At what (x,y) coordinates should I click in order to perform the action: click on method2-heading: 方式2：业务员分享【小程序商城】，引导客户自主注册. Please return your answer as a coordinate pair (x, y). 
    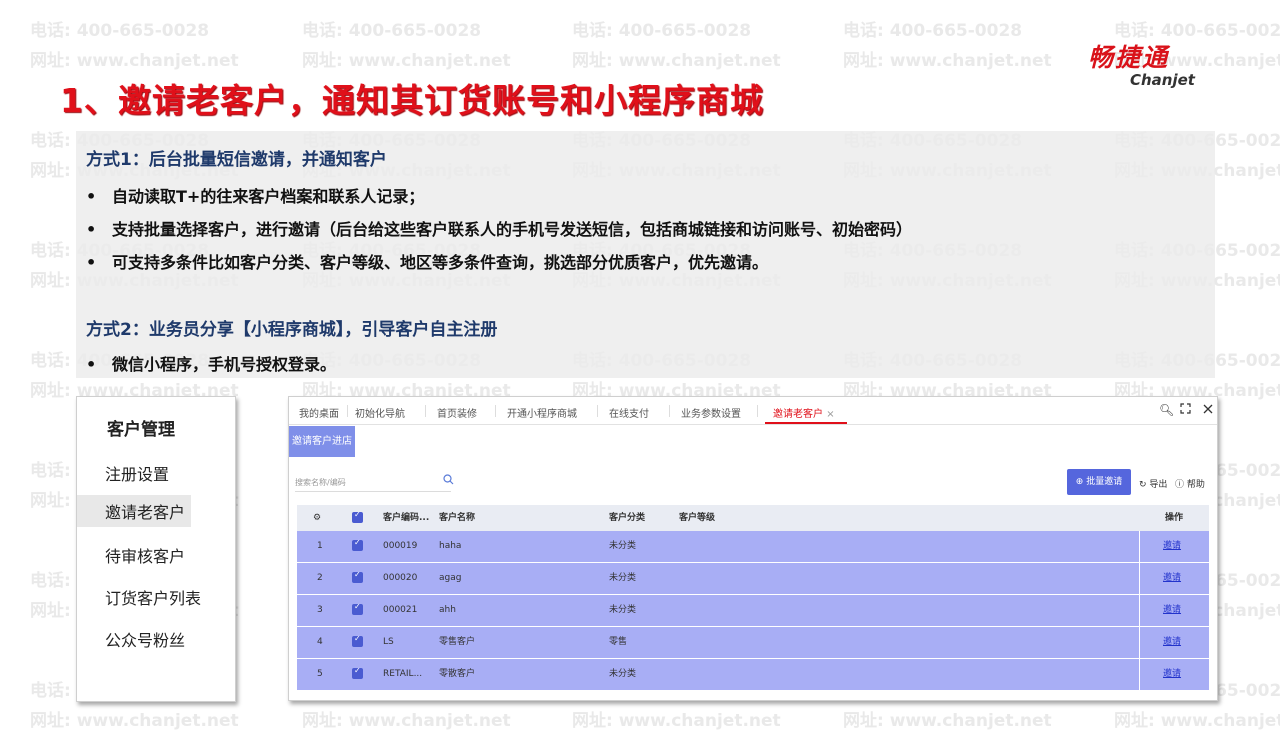
    Looking at the image, I should click on (292, 330).